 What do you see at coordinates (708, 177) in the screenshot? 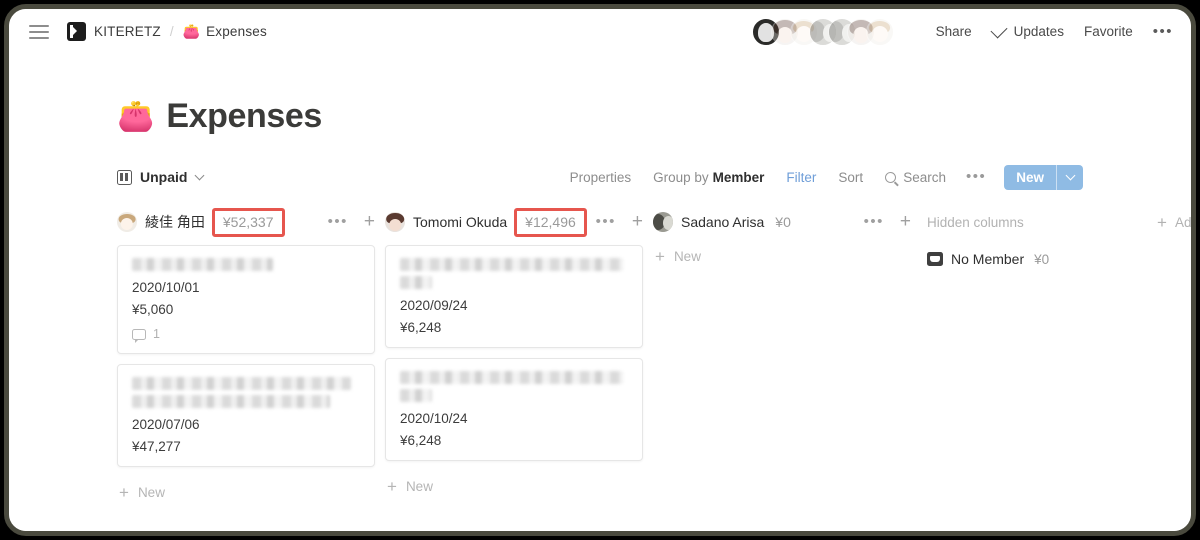
I see `group-by-button: Group by Member` at bounding box center [708, 177].